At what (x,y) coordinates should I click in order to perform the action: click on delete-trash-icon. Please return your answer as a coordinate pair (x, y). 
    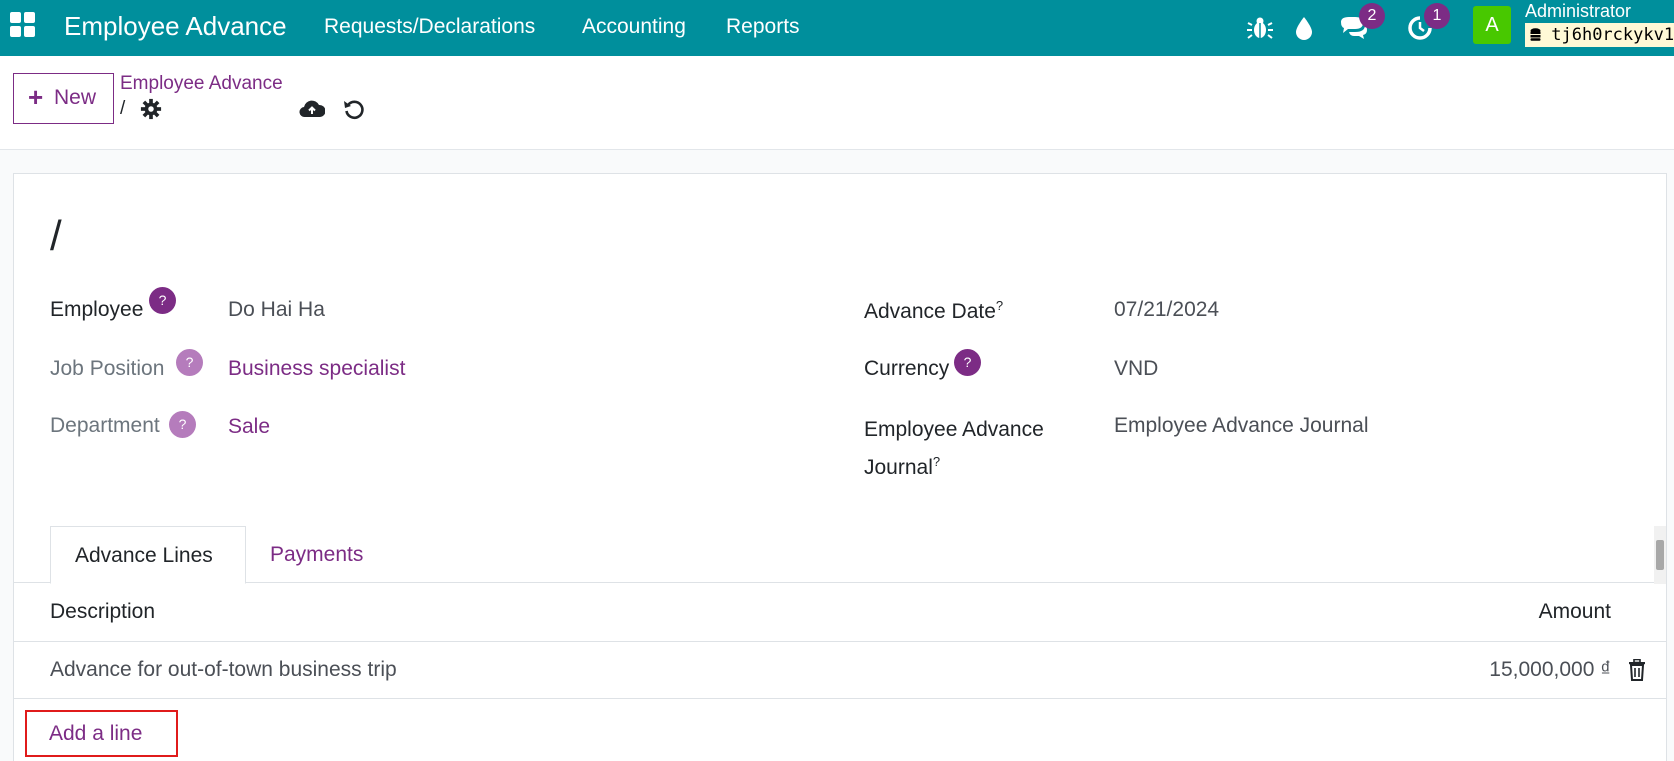
    Looking at the image, I should click on (1637, 670).